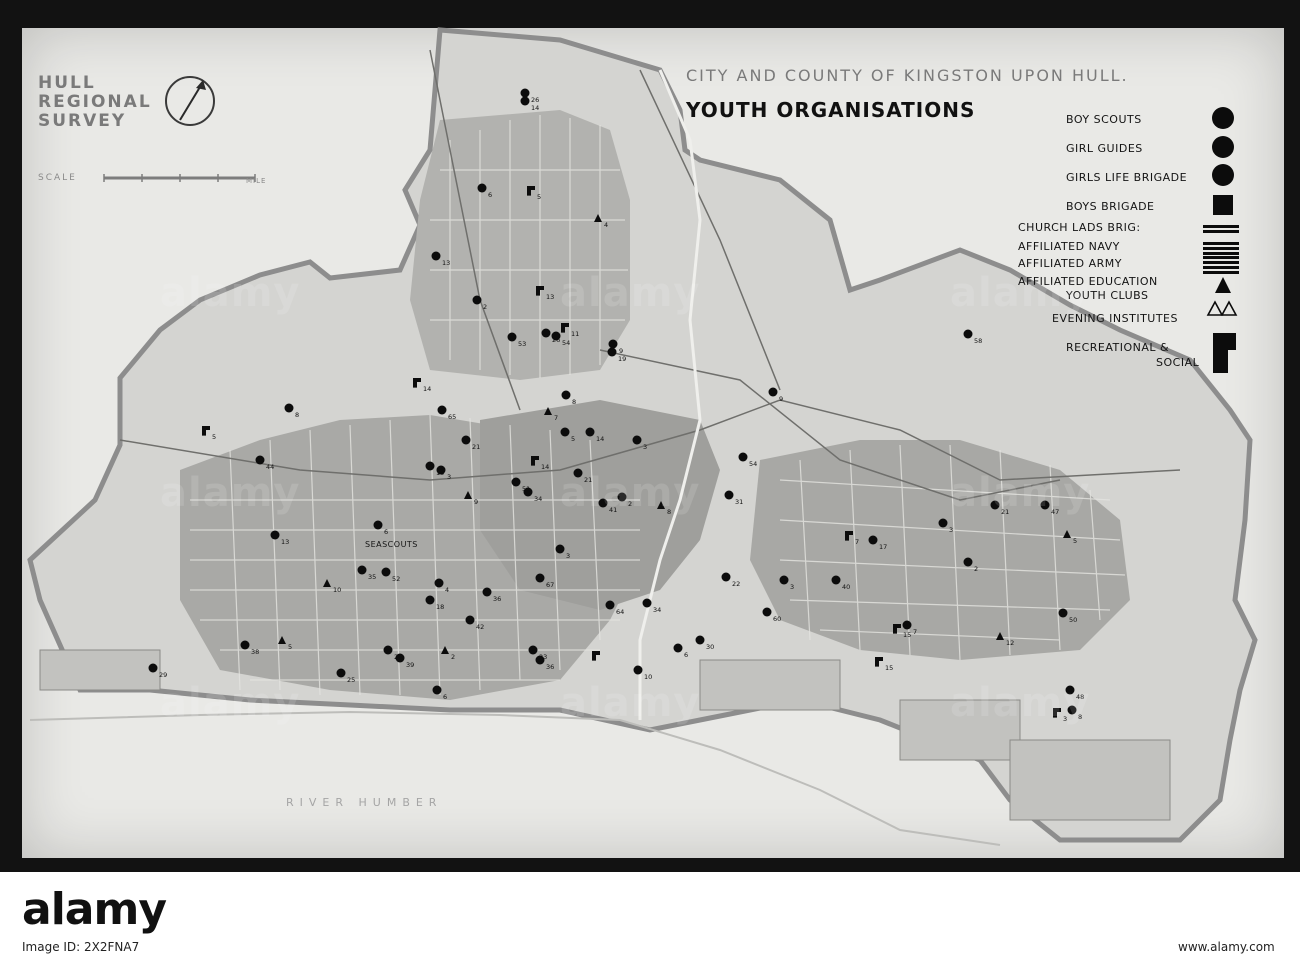 The image size is (1300, 963). Describe the element at coordinates (575, 334) in the screenshot. I see `marker-label: 11` at that location.